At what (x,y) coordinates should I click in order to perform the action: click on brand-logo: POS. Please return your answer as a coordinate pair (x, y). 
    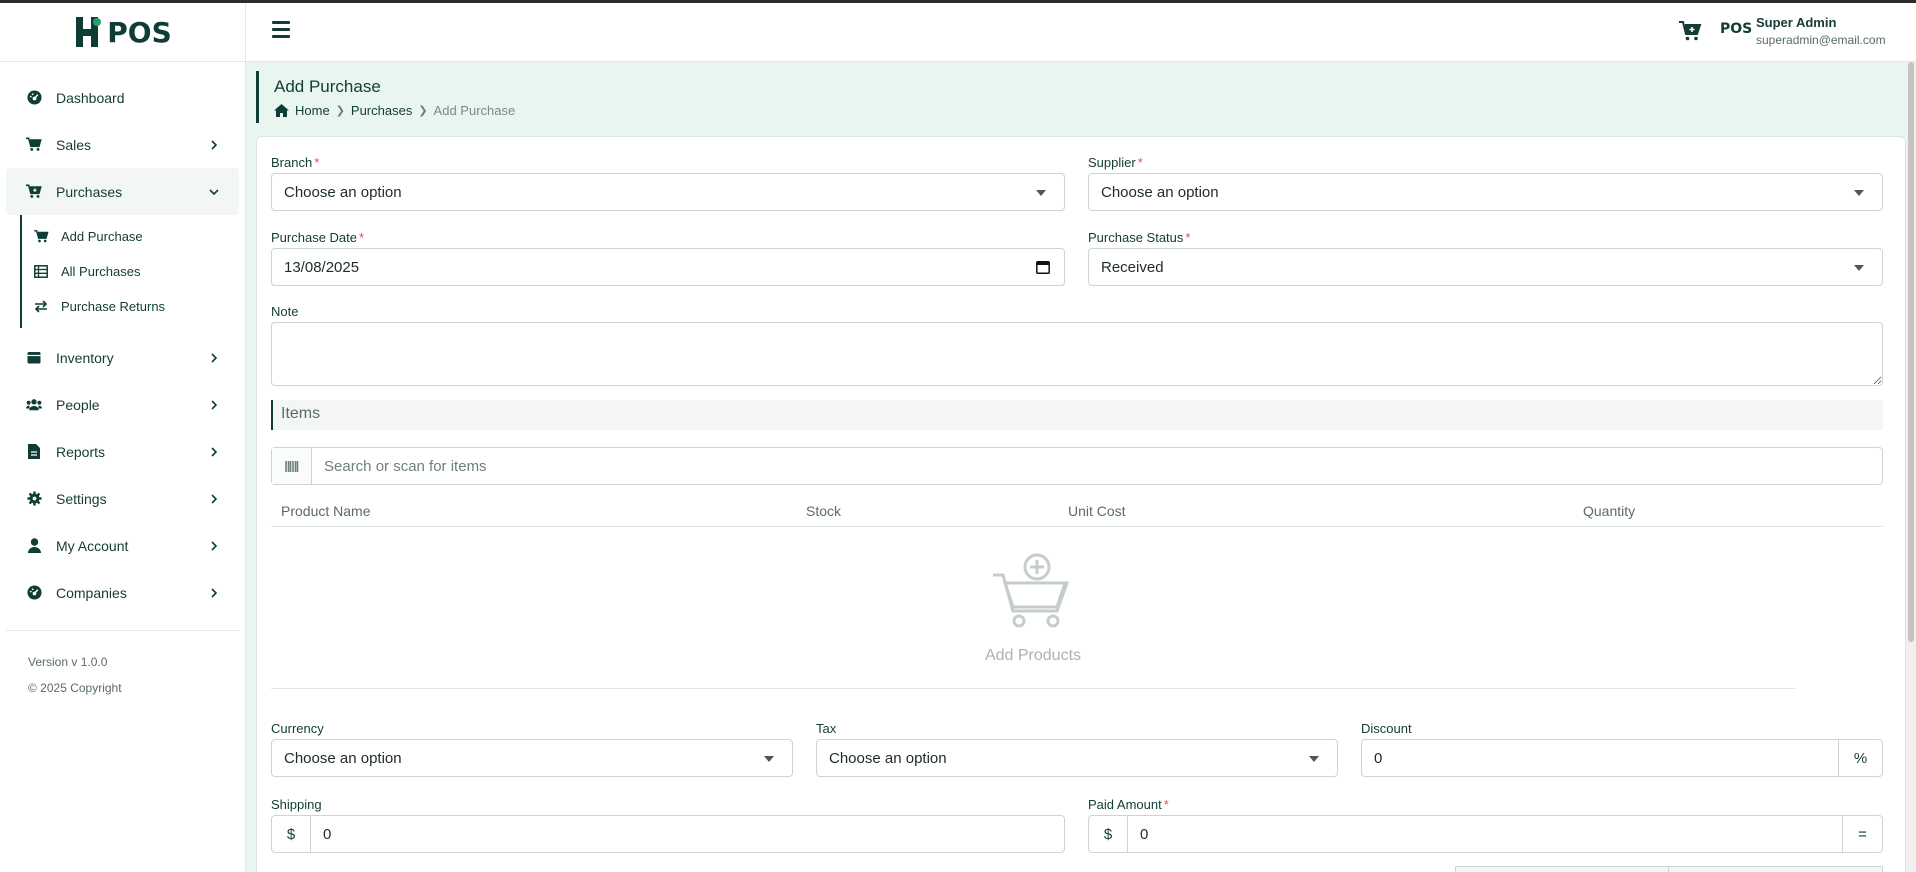
    Looking at the image, I should click on (122, 32).